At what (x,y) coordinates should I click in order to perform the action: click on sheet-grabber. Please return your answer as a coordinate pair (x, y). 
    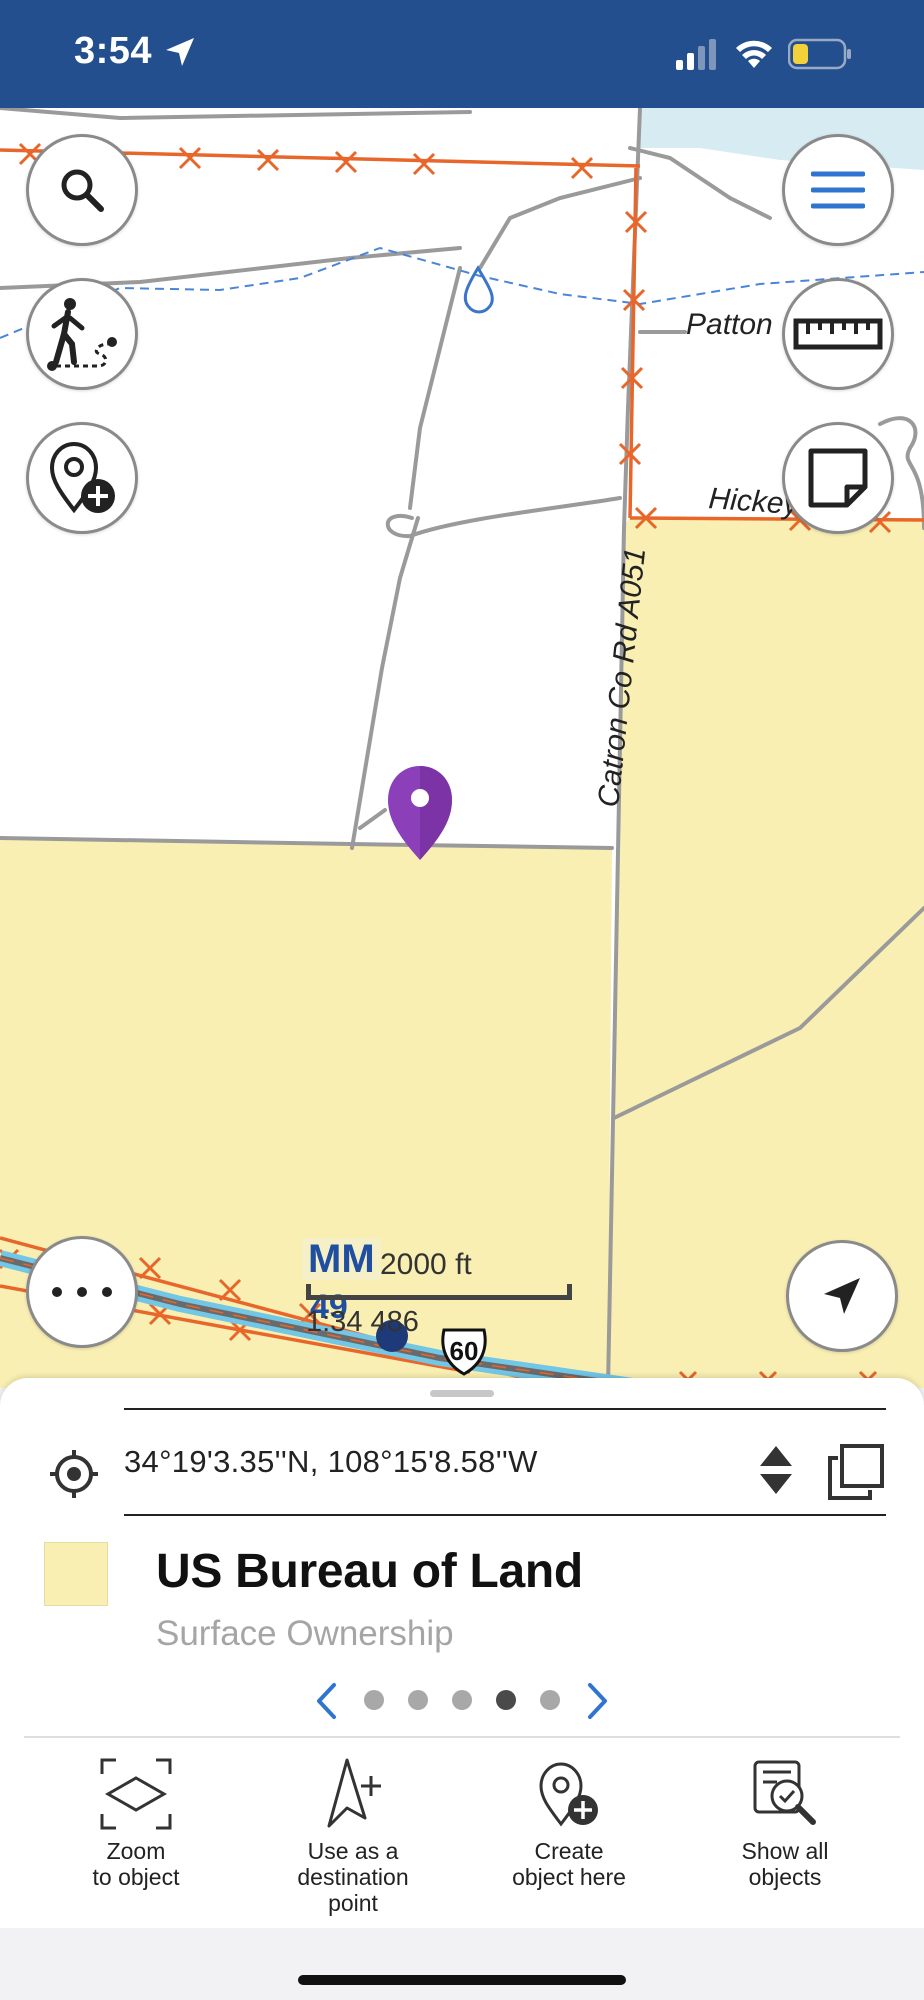
    Looking at the image, I should click on (462, 1393).